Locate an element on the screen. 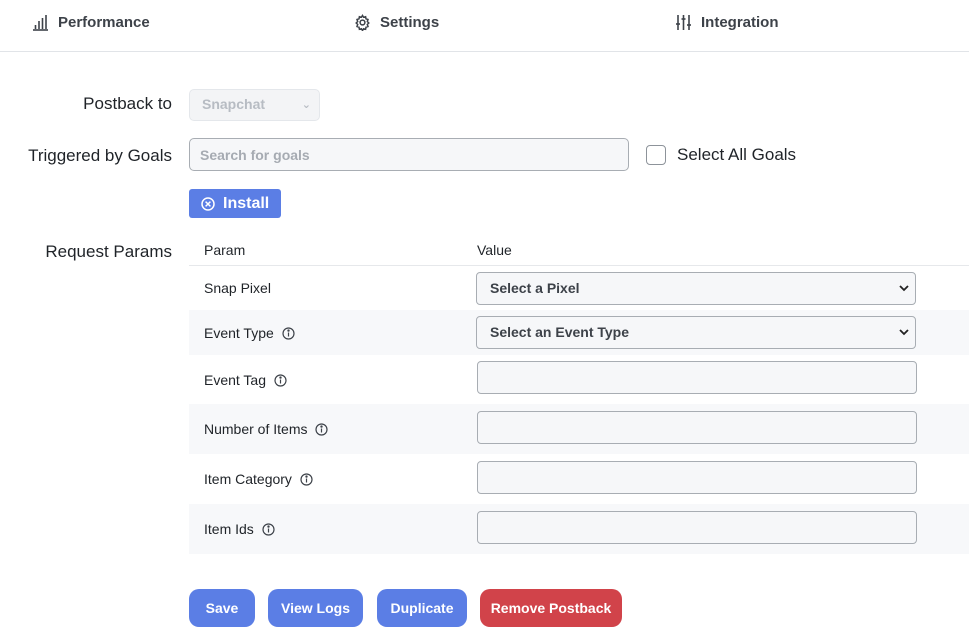 This screenshot has height=641, width=969. table-row: Item Category is located at coordinates (579, 479).